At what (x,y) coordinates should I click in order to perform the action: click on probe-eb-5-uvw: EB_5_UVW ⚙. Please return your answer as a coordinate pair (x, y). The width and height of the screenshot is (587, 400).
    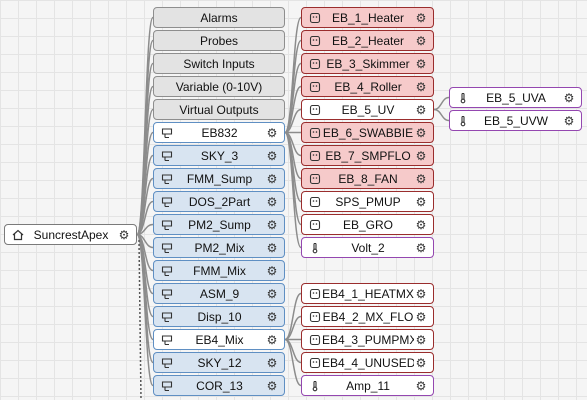
    Looking at the image, I should click on (515, 120).